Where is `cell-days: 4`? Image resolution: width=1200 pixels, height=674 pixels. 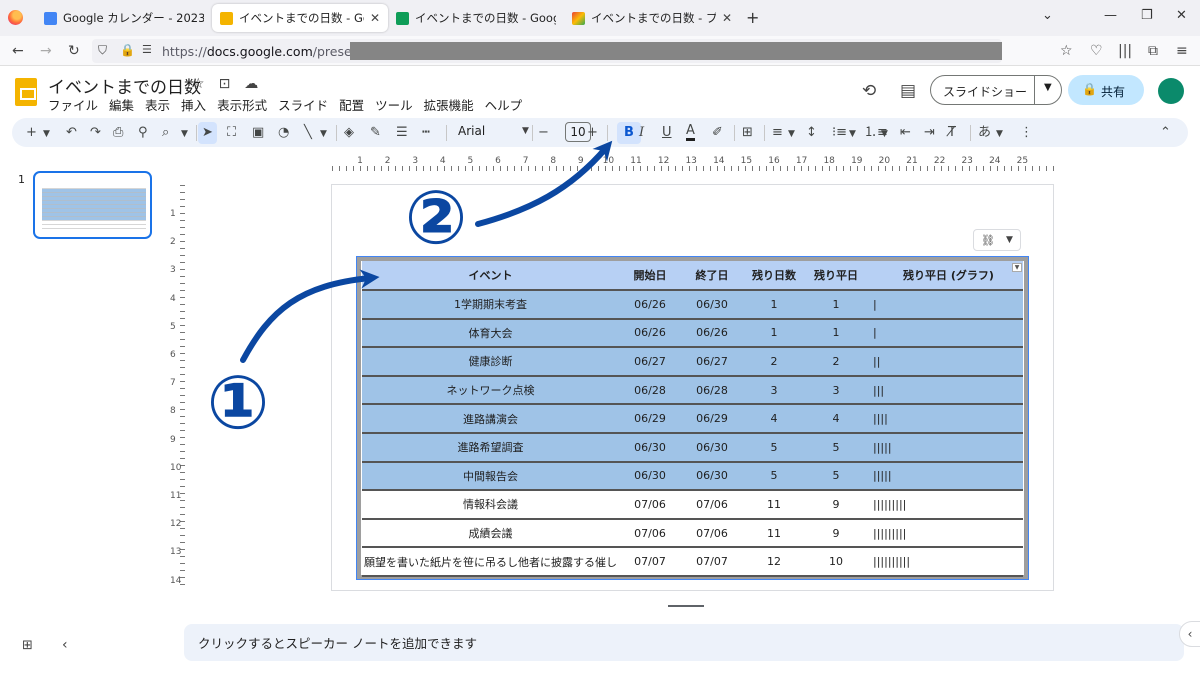
cell-days: 4 is located at coordinates (774, 419).